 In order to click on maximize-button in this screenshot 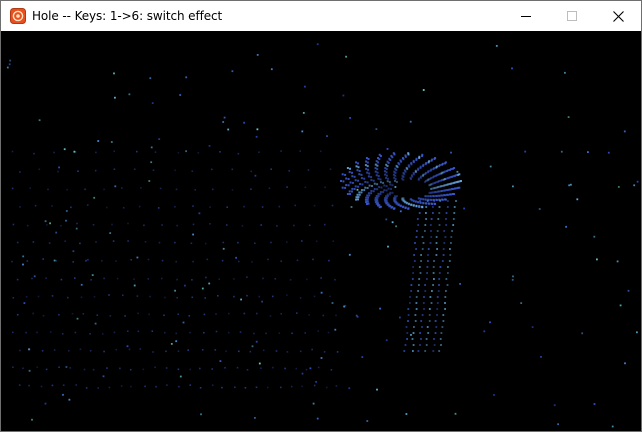, I will do `click(572, 16)`.